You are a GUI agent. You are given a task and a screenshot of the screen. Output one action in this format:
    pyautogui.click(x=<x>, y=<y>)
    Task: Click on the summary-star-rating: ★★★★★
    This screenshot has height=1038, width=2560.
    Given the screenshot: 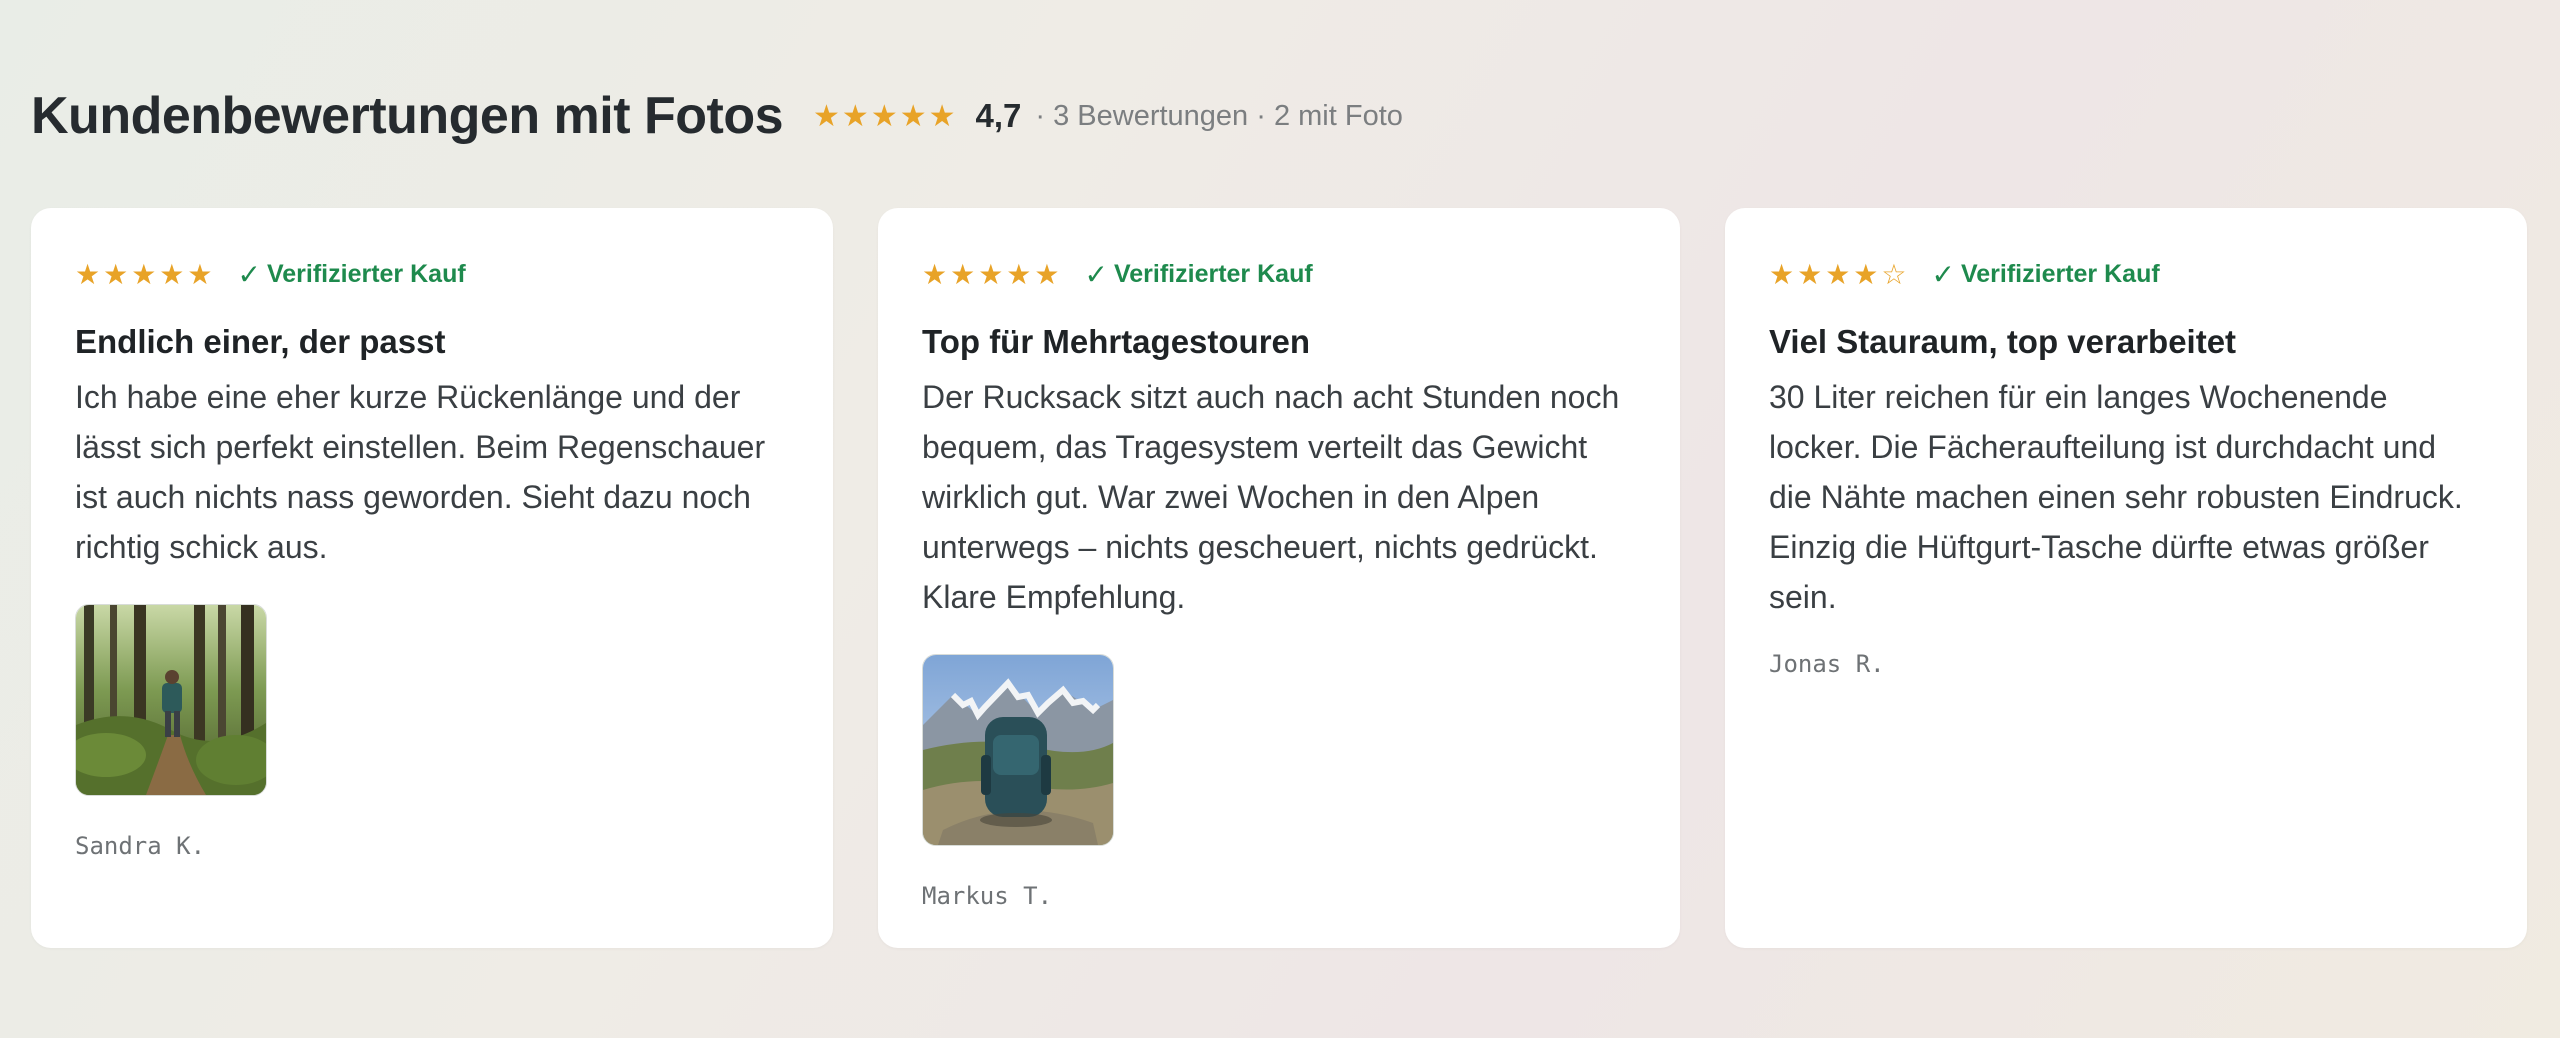 What is the action you would take?
    pyautogui.click(x=885, y=116)
    